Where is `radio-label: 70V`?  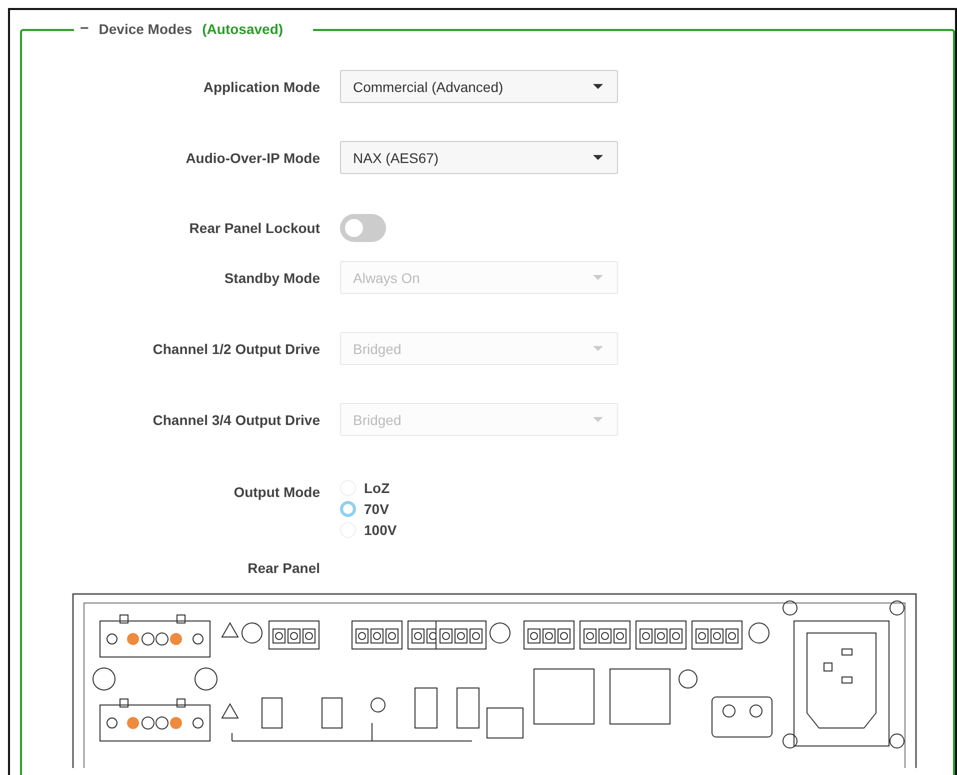 radio-label: 70V is located at coordinates (376, 509).